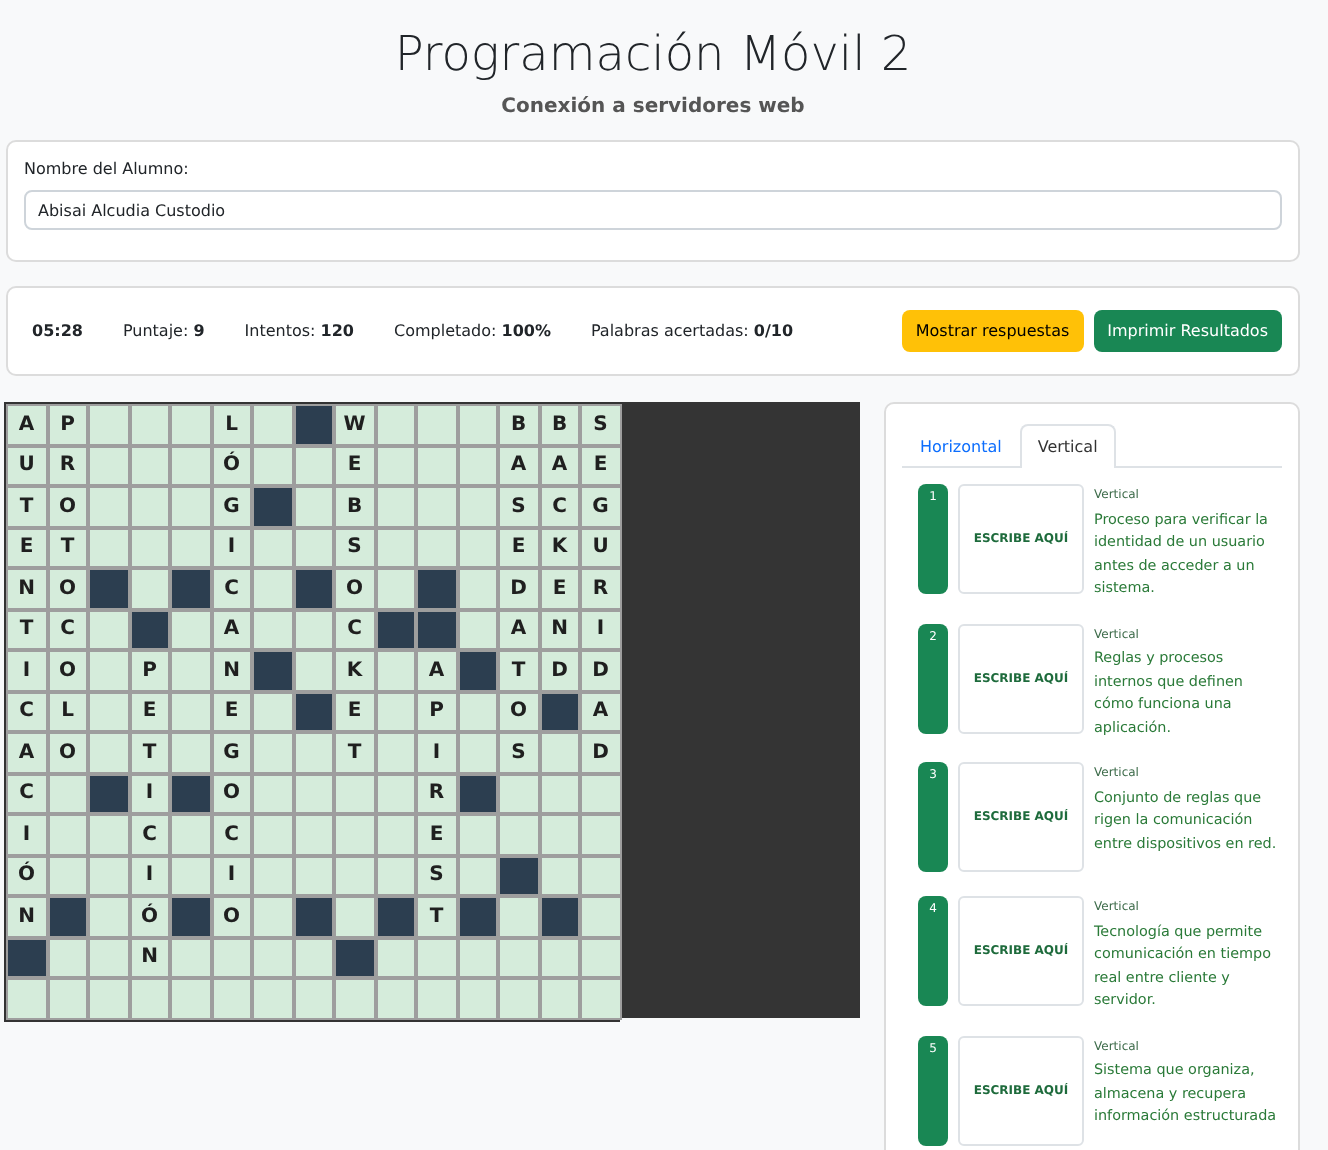 The height and width of the screenshot is (1150, 1328). What do you see at coordinates (149, 957) in the screenshot?
I see `crossword-cell: N` at bounding box center [149, 957].